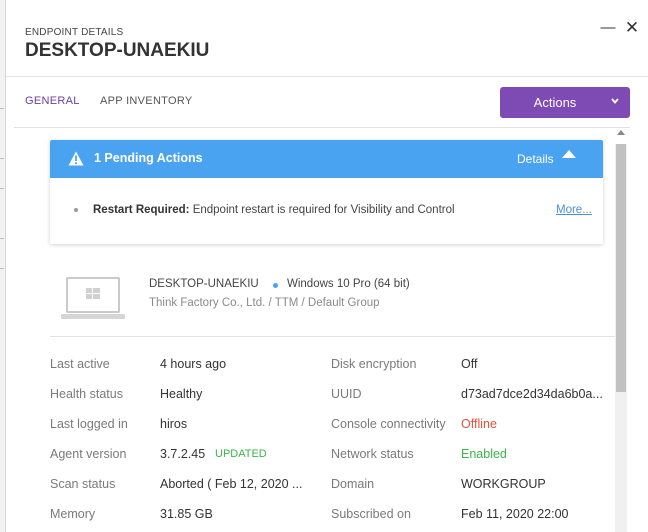  What do you see at coordinates (332, 336) in the screenshot?
I see `info-divider` at bounding box center [332, 336].